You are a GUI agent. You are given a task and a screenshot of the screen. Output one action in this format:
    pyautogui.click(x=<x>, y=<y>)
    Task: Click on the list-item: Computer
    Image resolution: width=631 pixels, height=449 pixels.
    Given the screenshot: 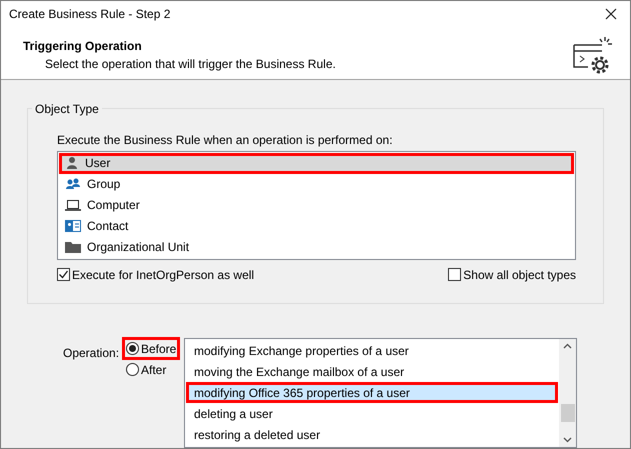 What is the action you would take?
    pyautogui.click(x=316, y=205)
    